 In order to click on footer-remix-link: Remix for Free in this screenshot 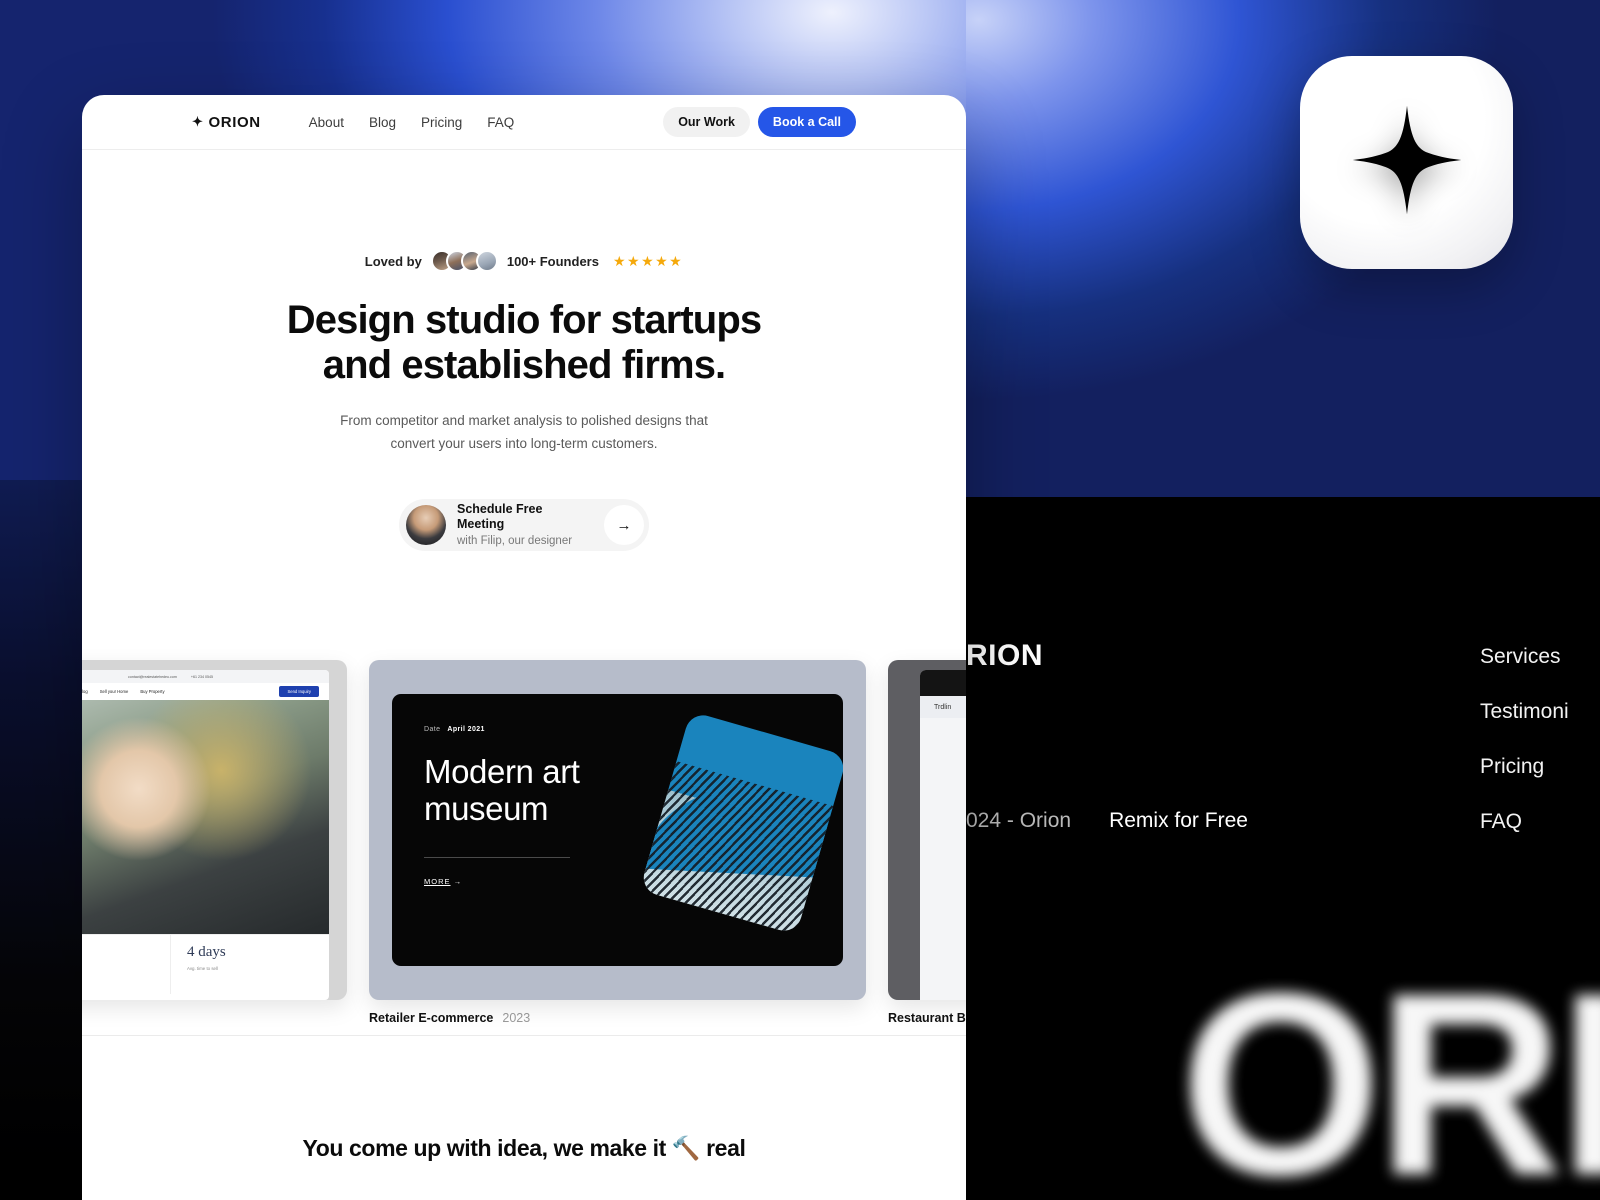, I will do `click(1178, 821)`.